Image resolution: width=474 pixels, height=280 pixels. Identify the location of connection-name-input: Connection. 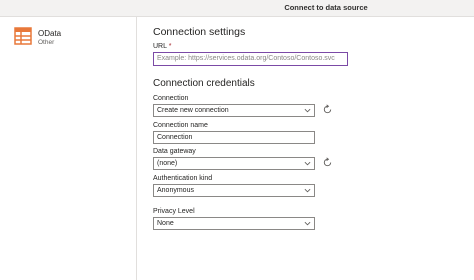
(234, 137).